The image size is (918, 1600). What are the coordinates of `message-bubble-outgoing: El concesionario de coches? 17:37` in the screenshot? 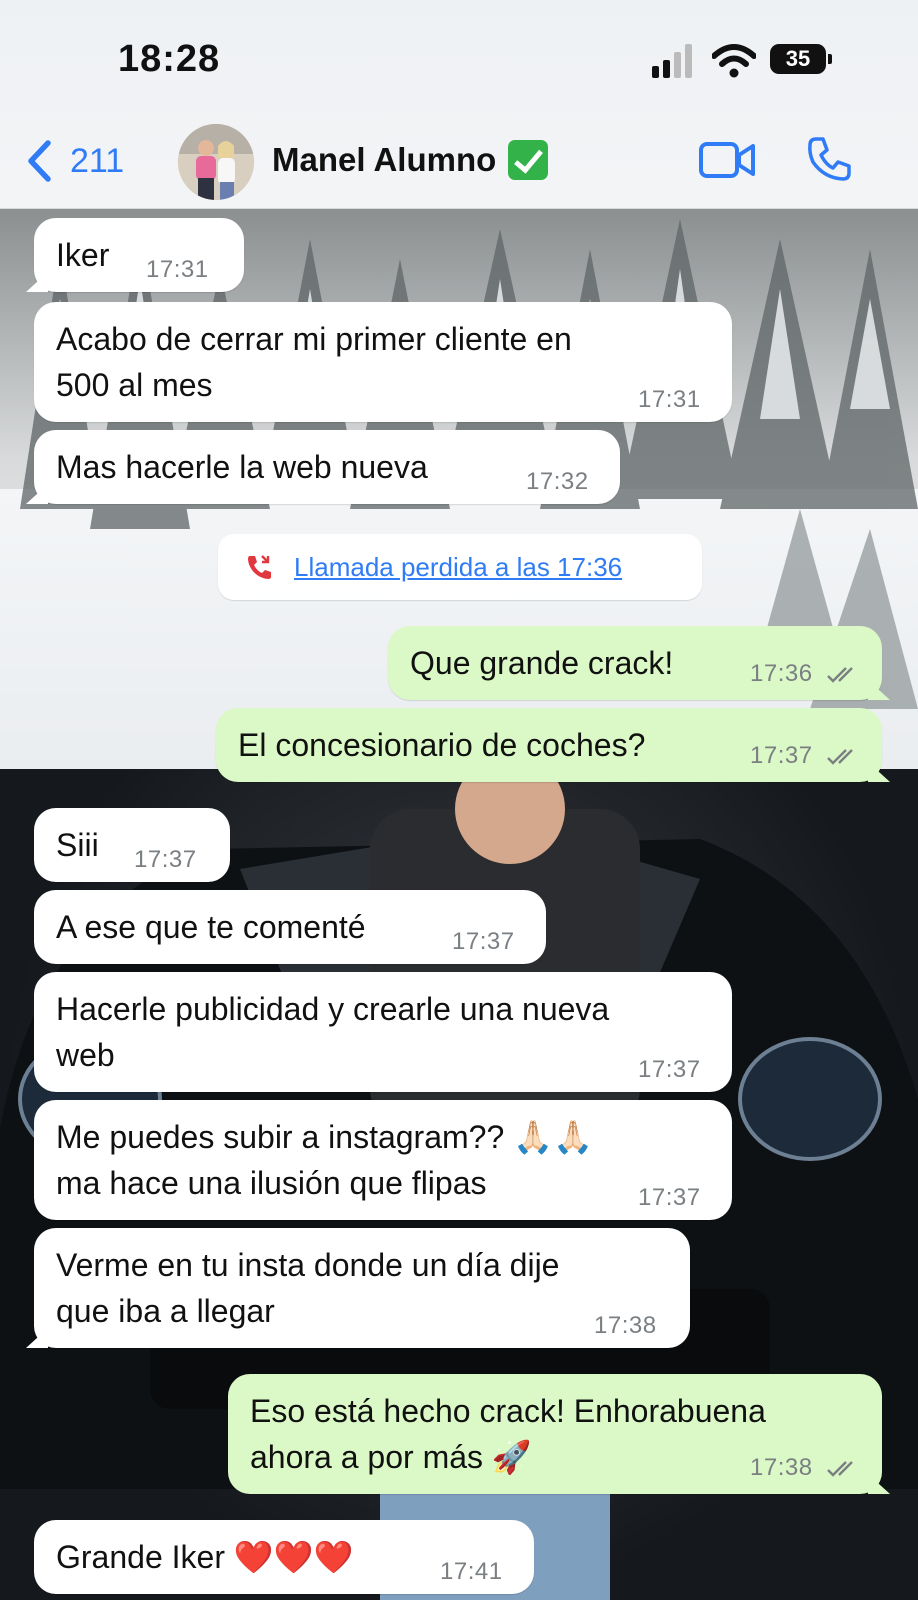 It's located at (553, 745).